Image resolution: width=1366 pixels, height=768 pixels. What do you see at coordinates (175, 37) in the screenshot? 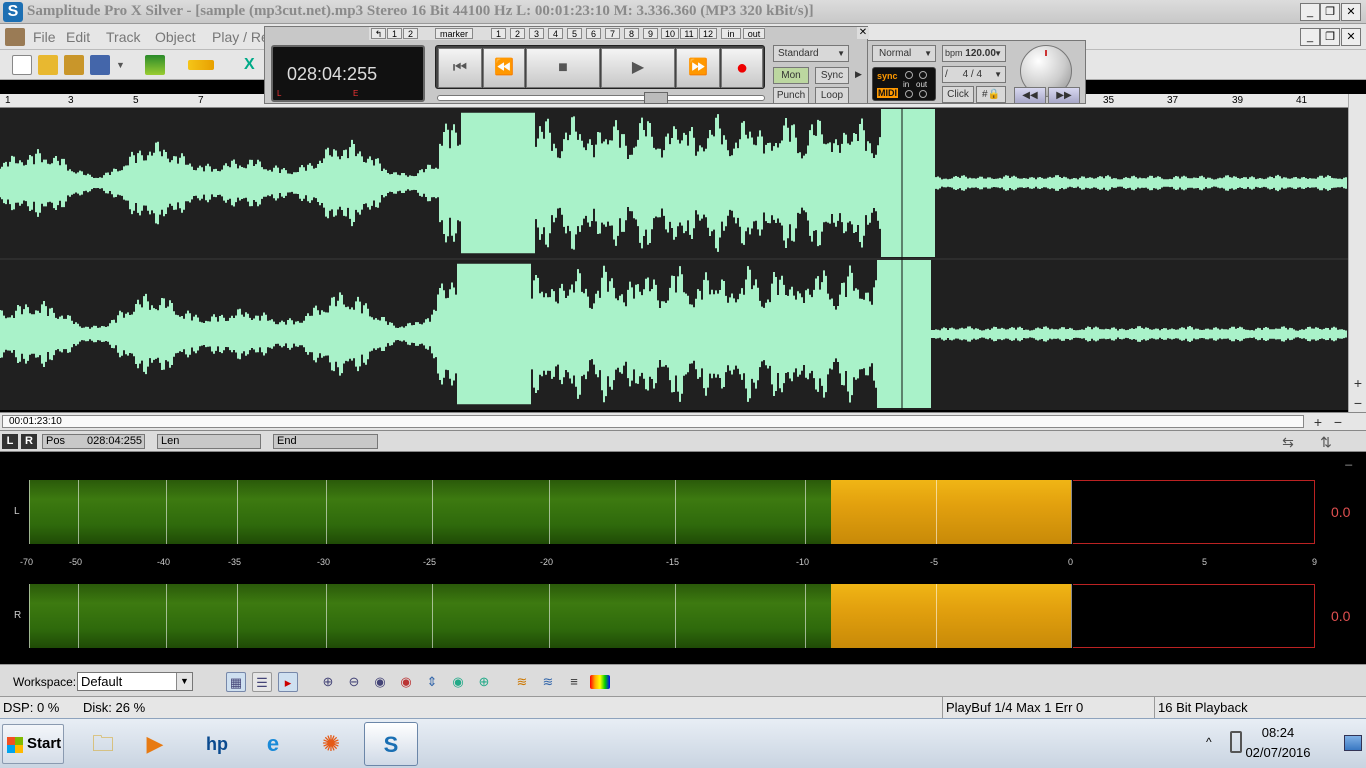
I see `menu-object: Object` at bounding box center [175, 37].